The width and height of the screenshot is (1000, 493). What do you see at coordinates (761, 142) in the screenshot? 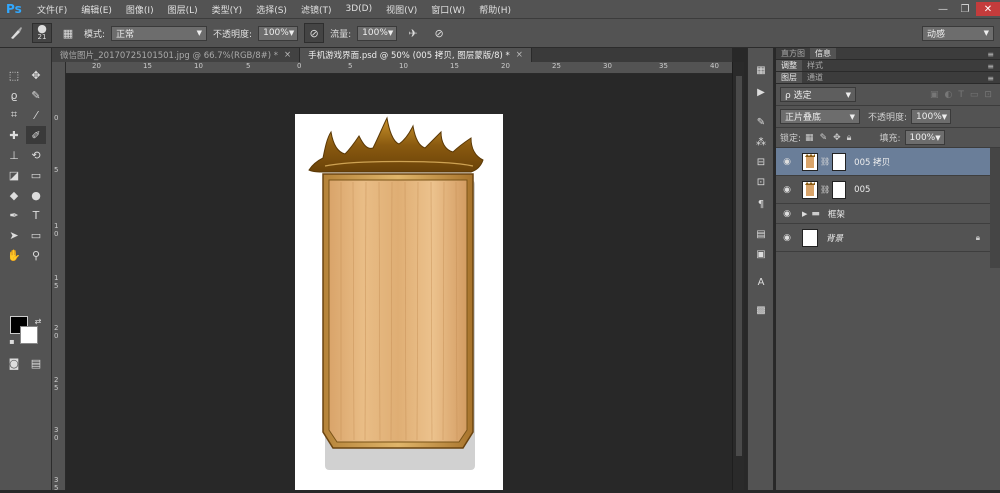
I see `brush-presets-icon: ⁂` at bounding box center [761, 142].